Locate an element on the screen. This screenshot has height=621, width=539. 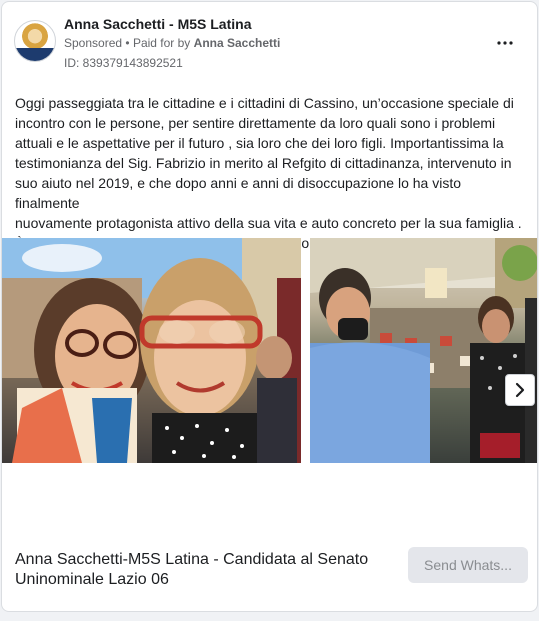
page-avatar is located at coordinates (35, 41).